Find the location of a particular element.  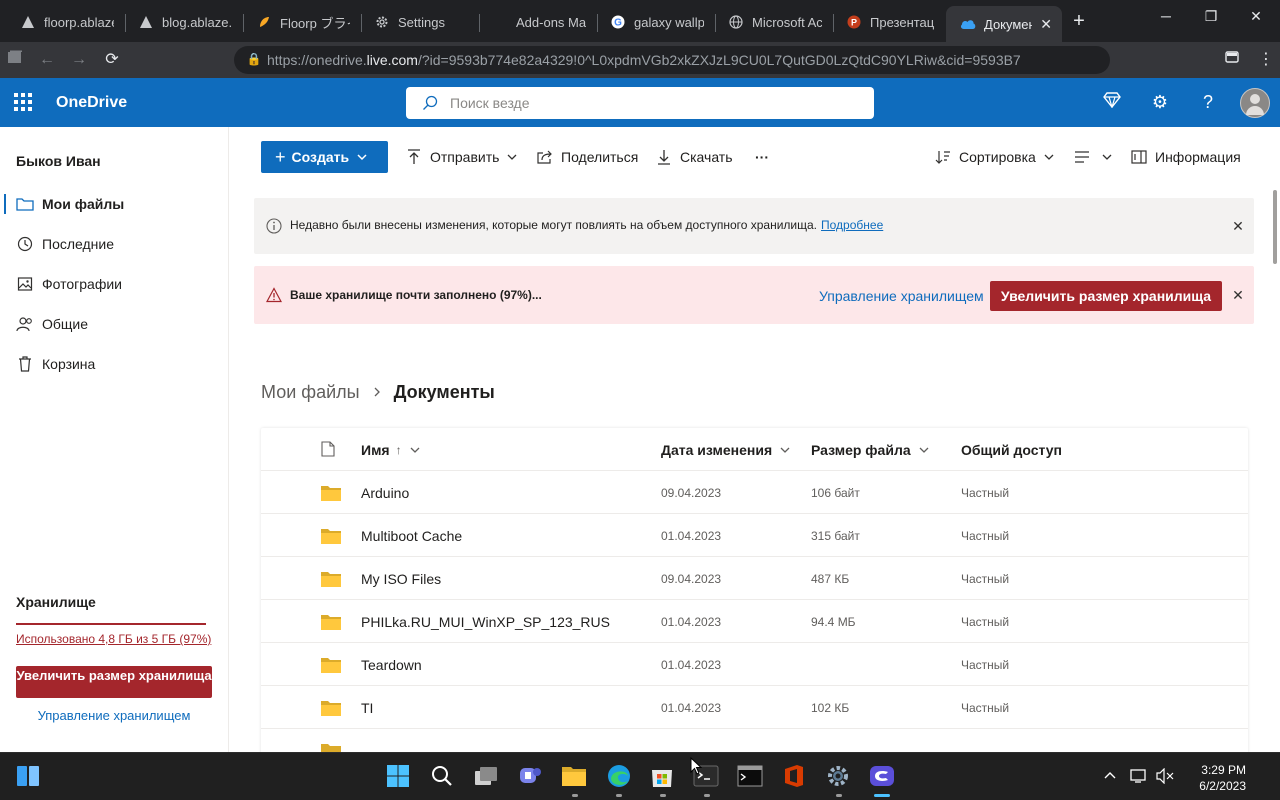

restore-icon: ❐ is located at coordinates (1211, 16).